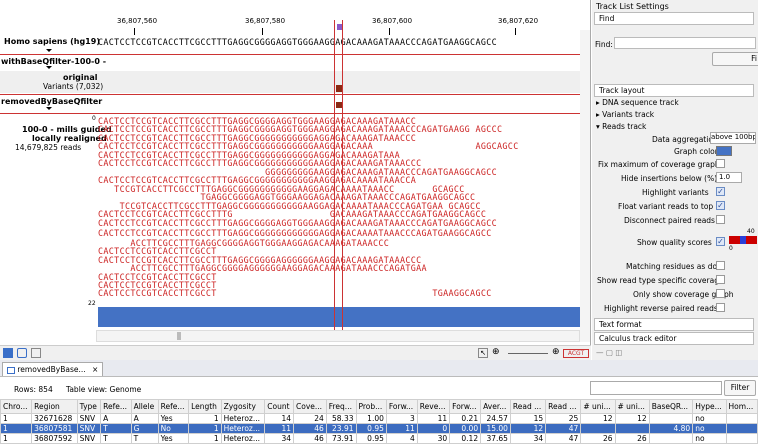 The width and height of the screenshot is (758, 448). Describe the element at coordinates (92, 303) in the screenshot. I see `coverage-axis-label: 22` at that location.